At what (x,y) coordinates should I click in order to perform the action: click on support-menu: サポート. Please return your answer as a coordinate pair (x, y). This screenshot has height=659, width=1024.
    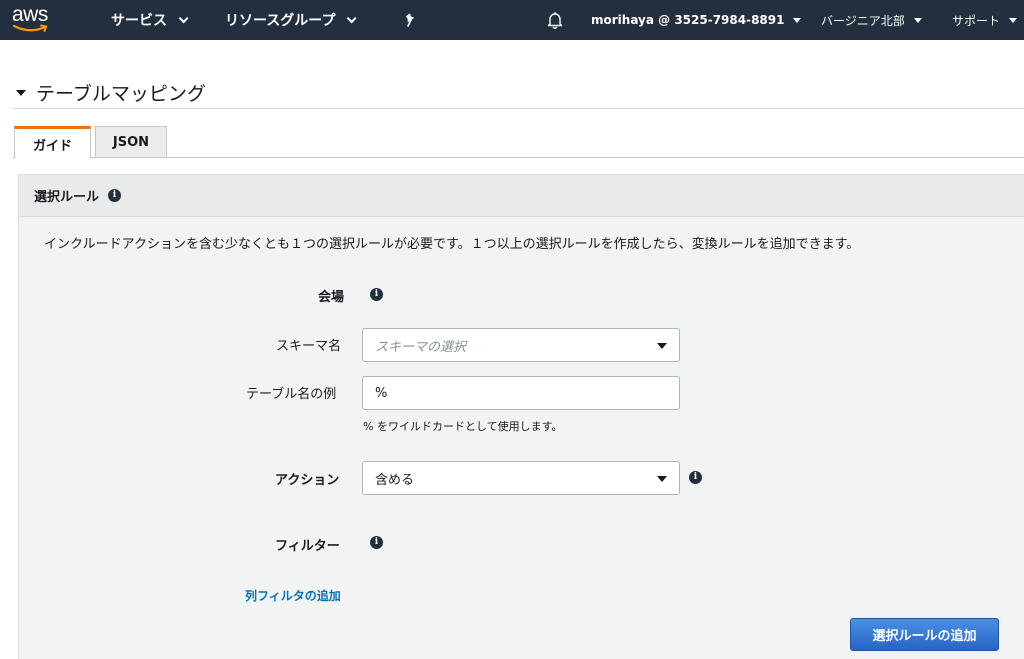
    Looking at the image, I should click on (985, 20).